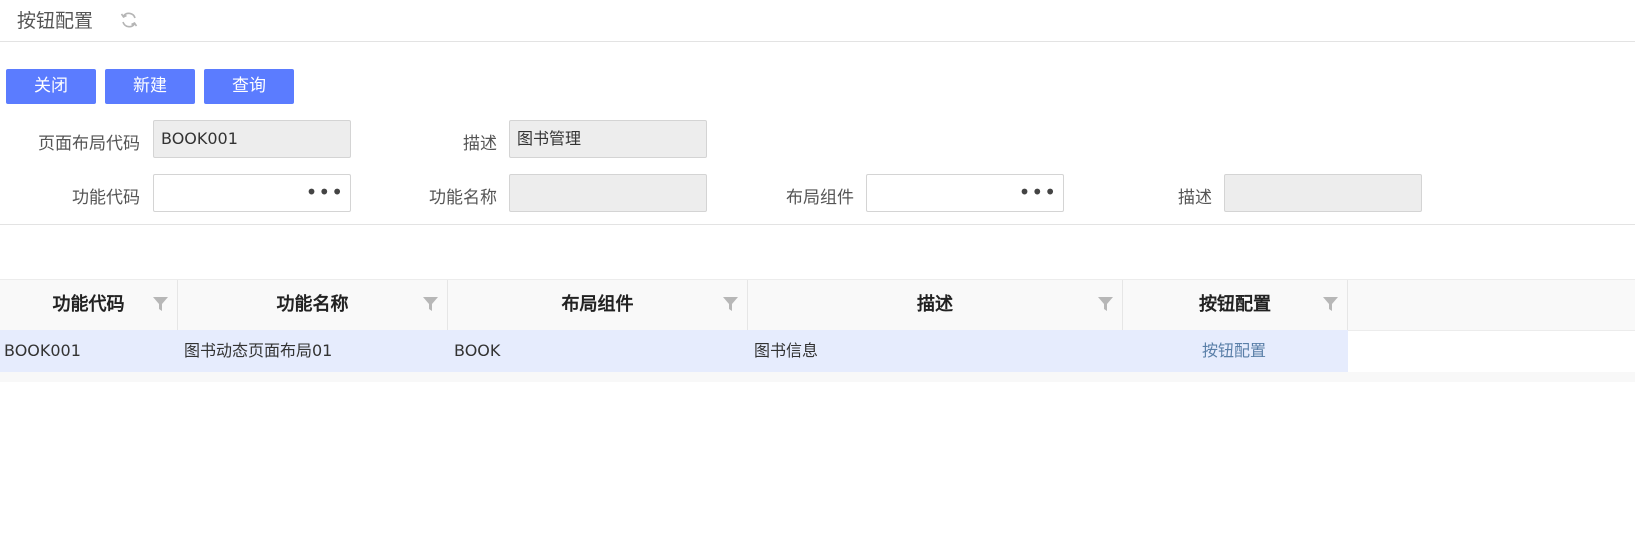 This screenshot has height=541, width=1635. Describe the element at coordinates (817, 377) in the screenshot. I see `table-body-filler` at that location.